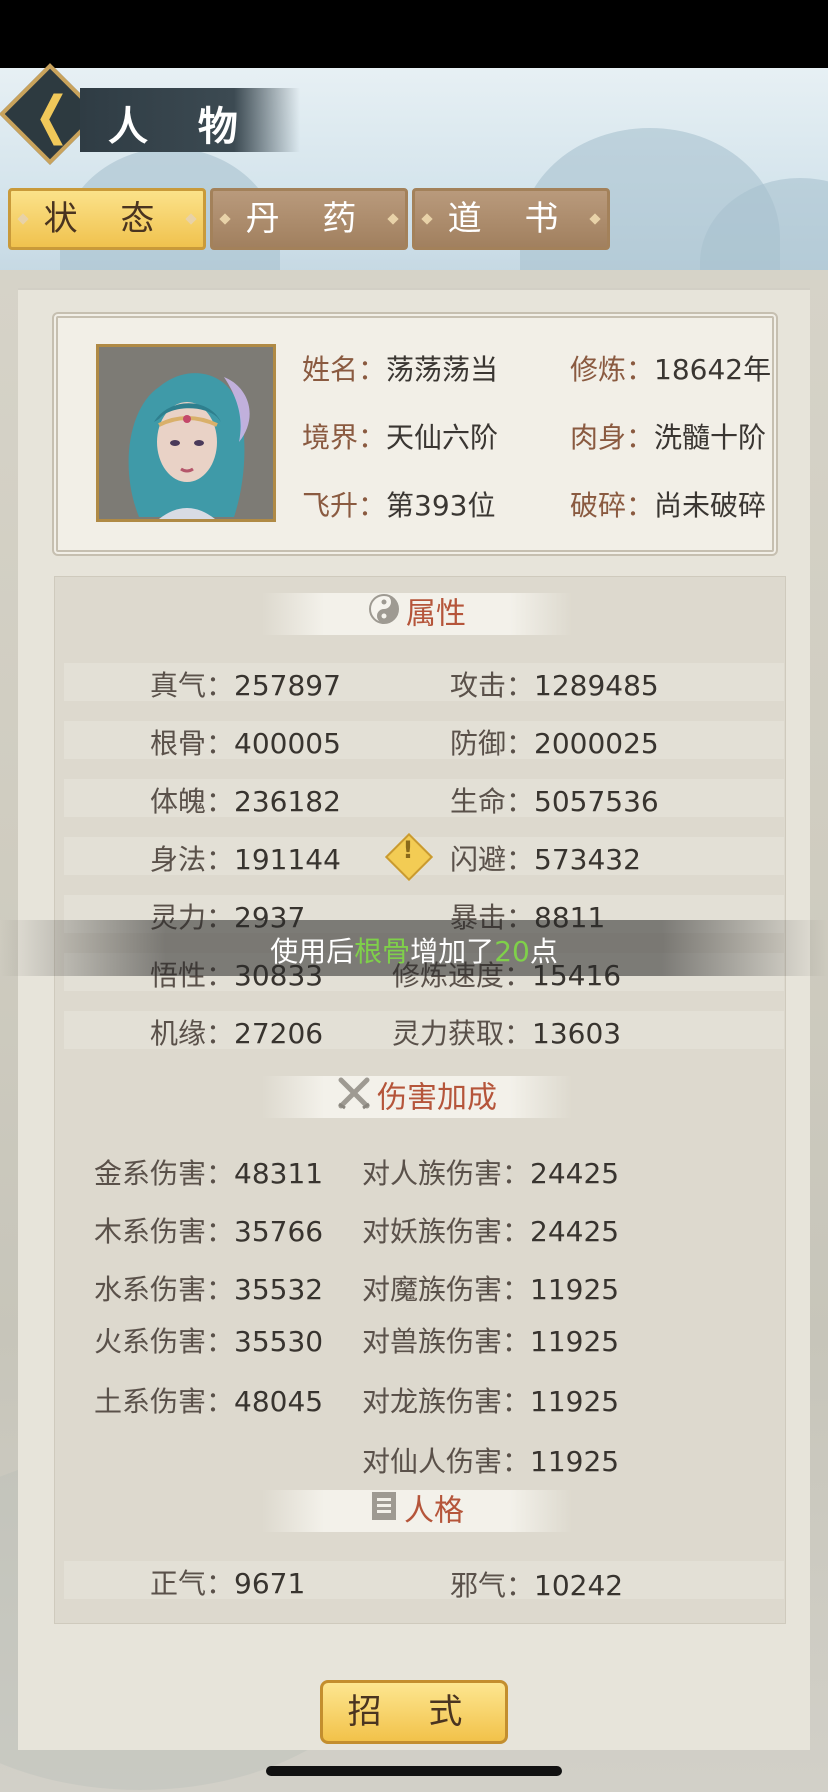 The image size is (828, 1792). I want to click on profile-shatter: 破碎：尚未破碎, so click(668, 505).